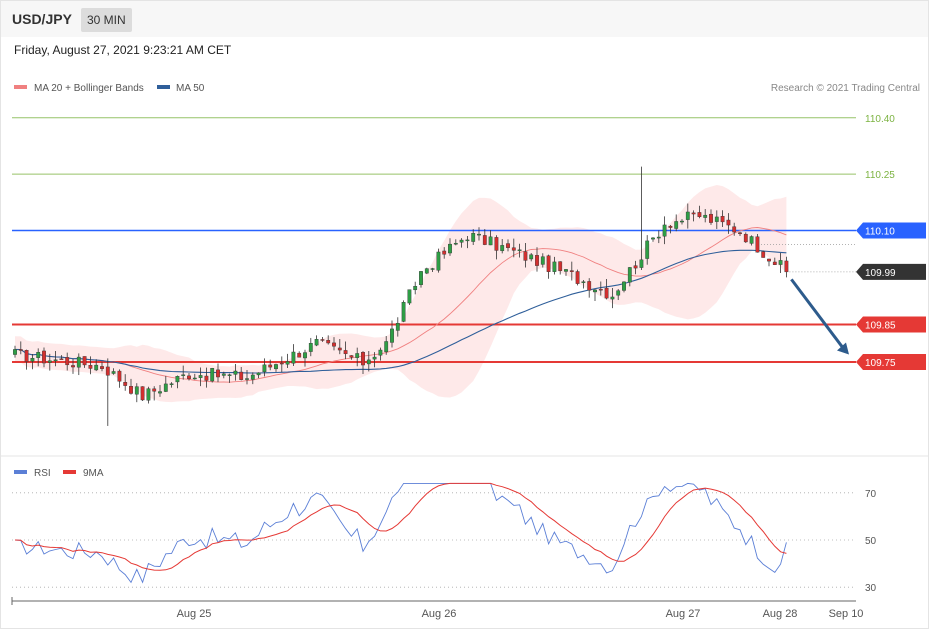 This screenshot has height=629, width=929. Describe the element at coordinates (69, 472) in the screenshot. I see `legend-swatch-9ma` at that location.